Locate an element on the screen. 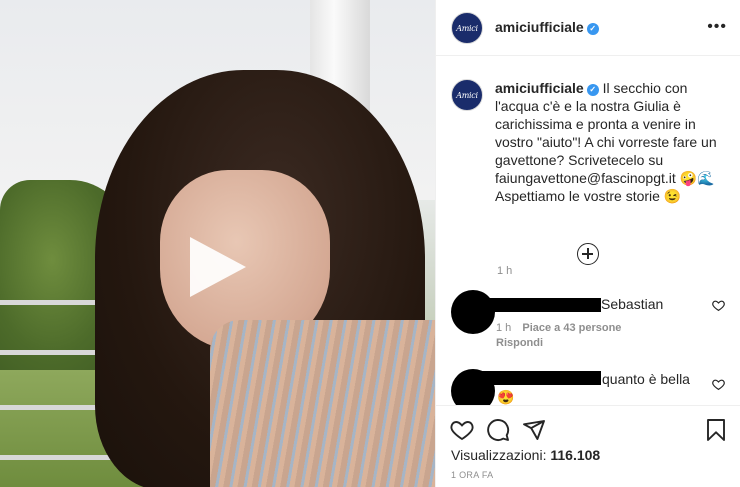  video-person-shirt is located at coordinates (322, 403).